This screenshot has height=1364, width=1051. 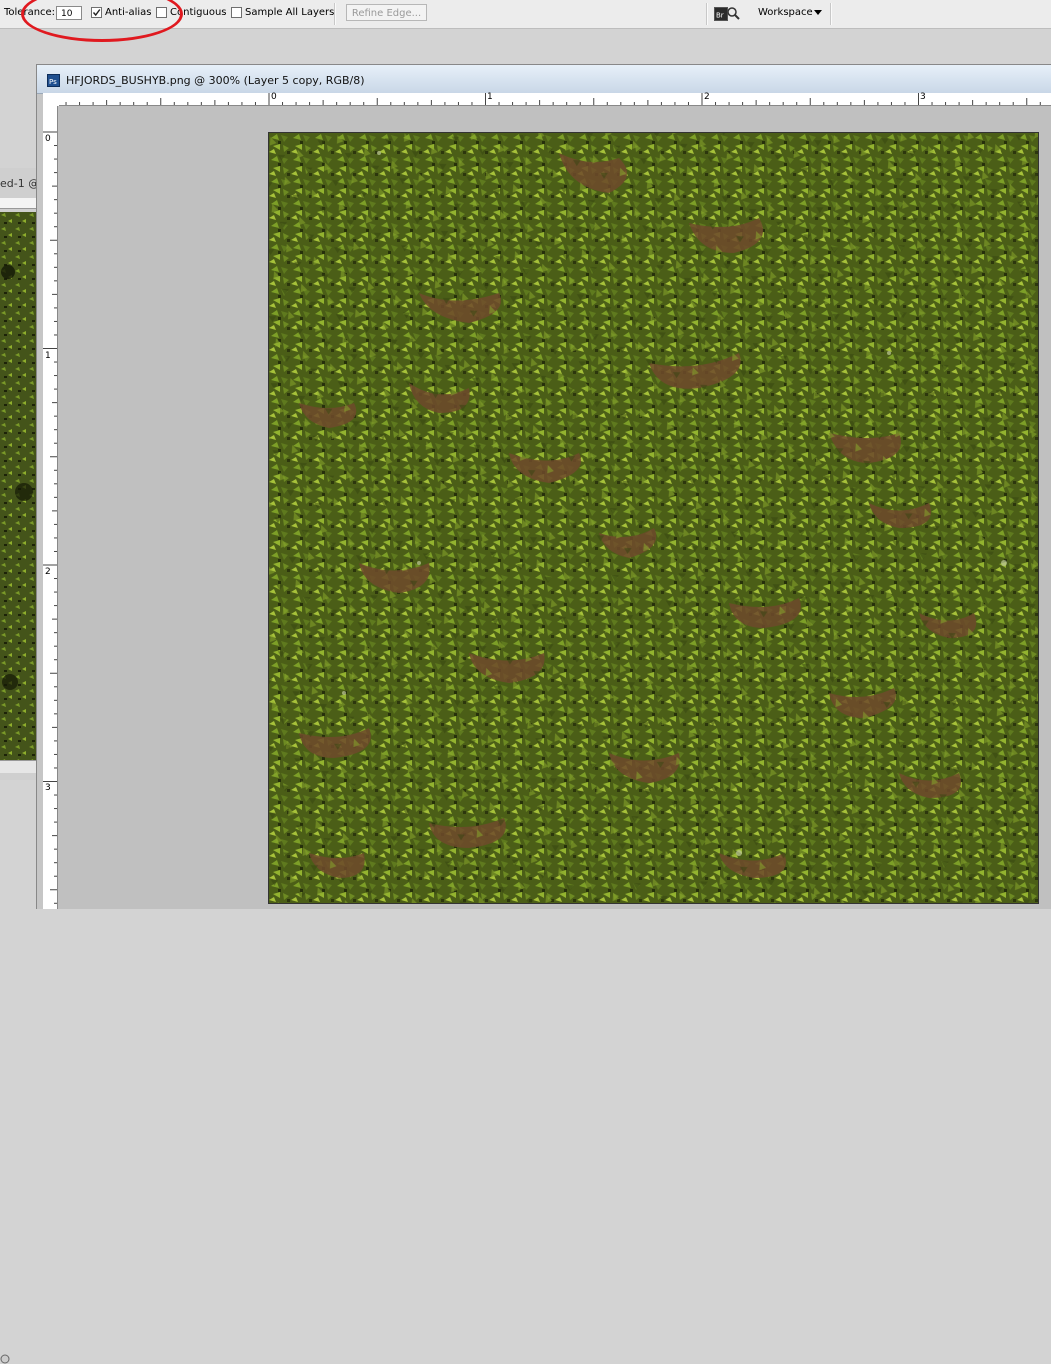 I want to click on photoshop-doc-icon: Ps, so click(x=53, y=80).